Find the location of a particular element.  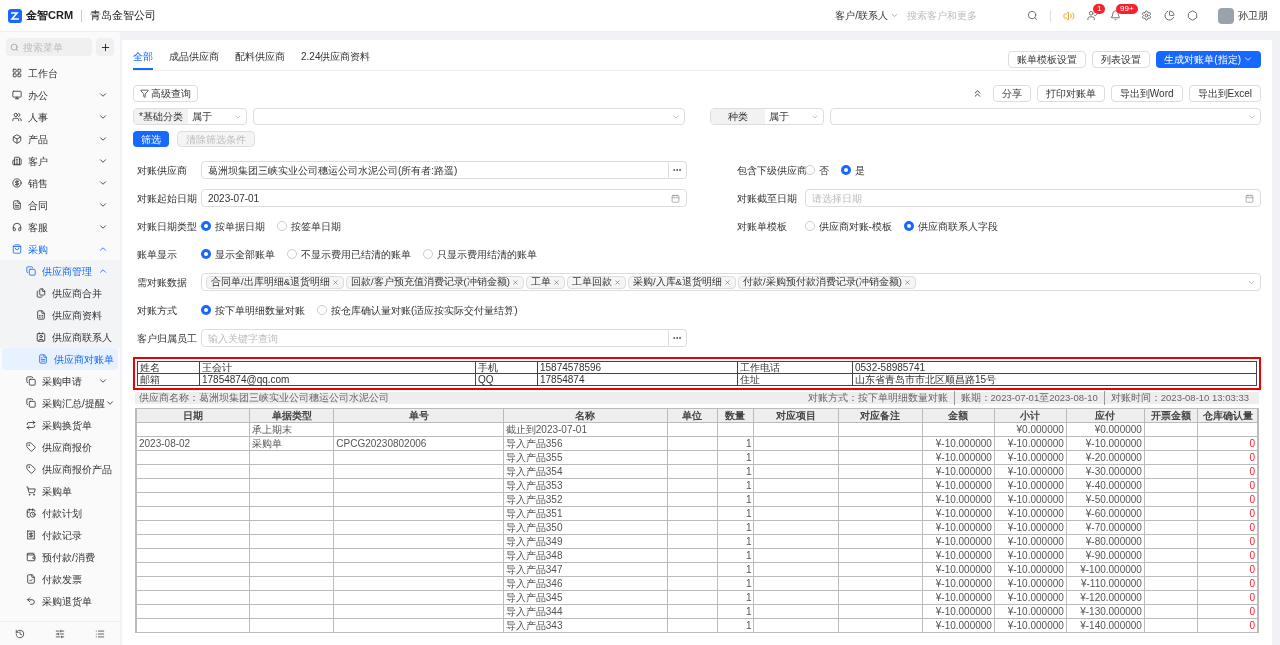

sidebar-item: 供应商报价产品 is located at coordinates (60, 469).